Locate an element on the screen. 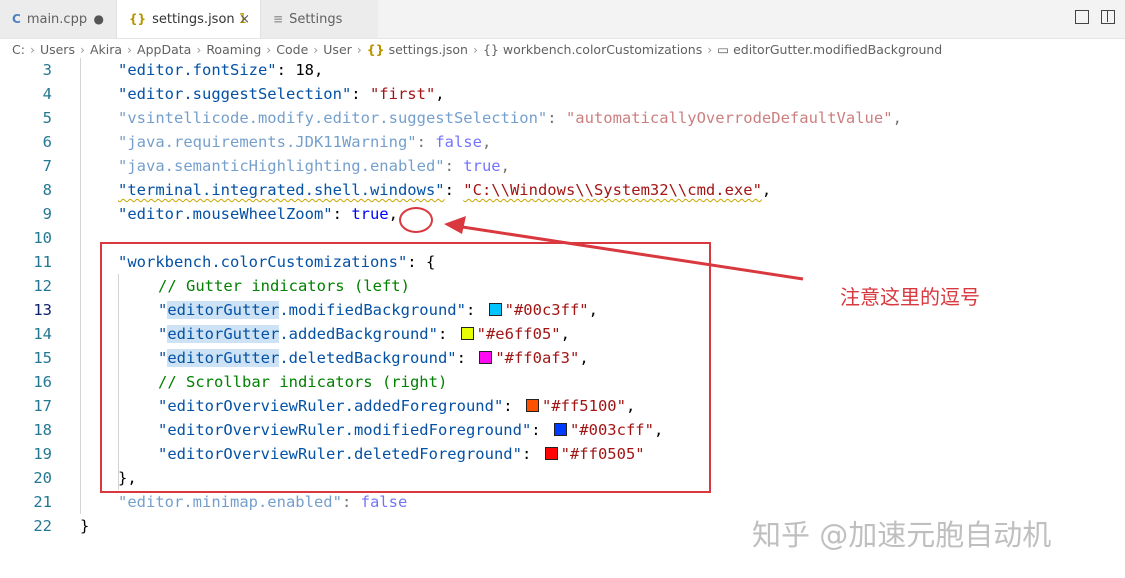  annotation-text: 注意这里的逗号 is located at coordinates (910, 297).